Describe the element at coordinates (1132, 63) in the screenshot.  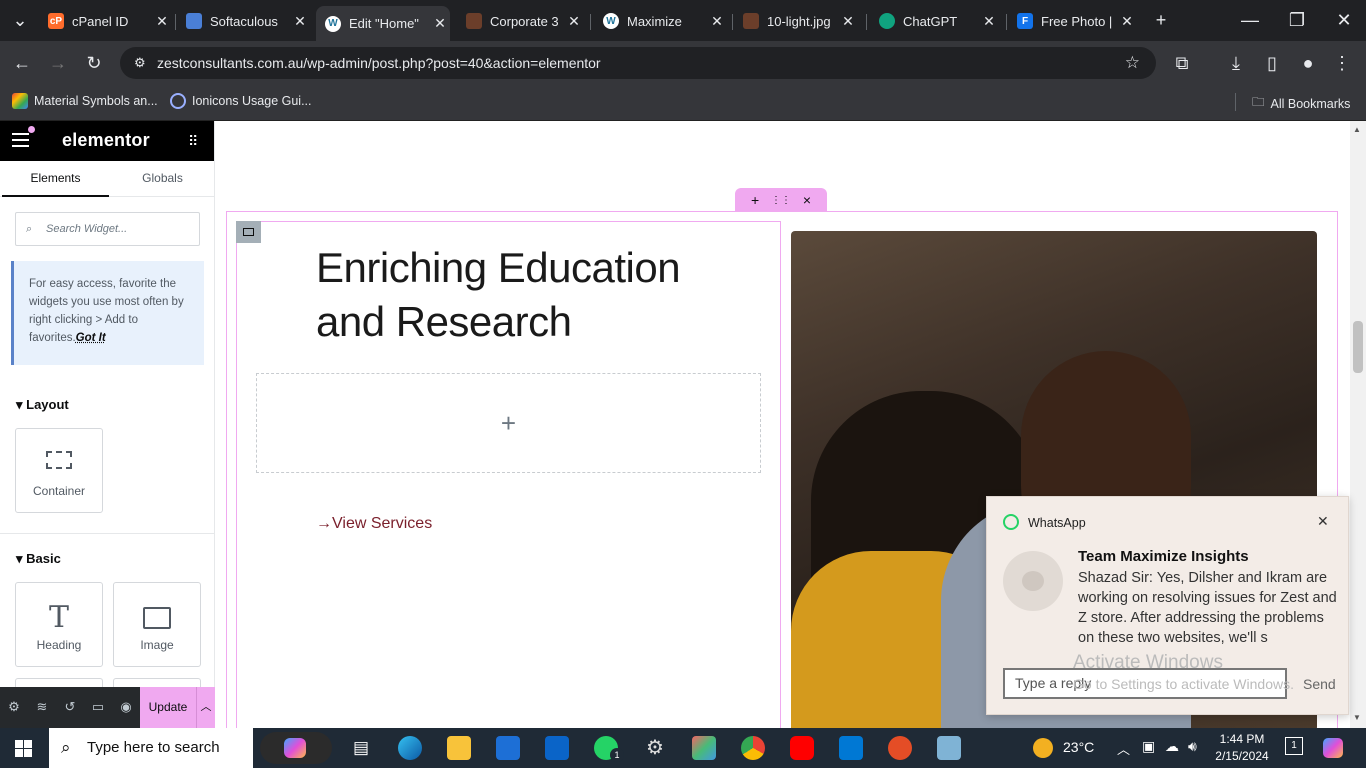
I see `bookmark-star-icon: ☆` at that location.